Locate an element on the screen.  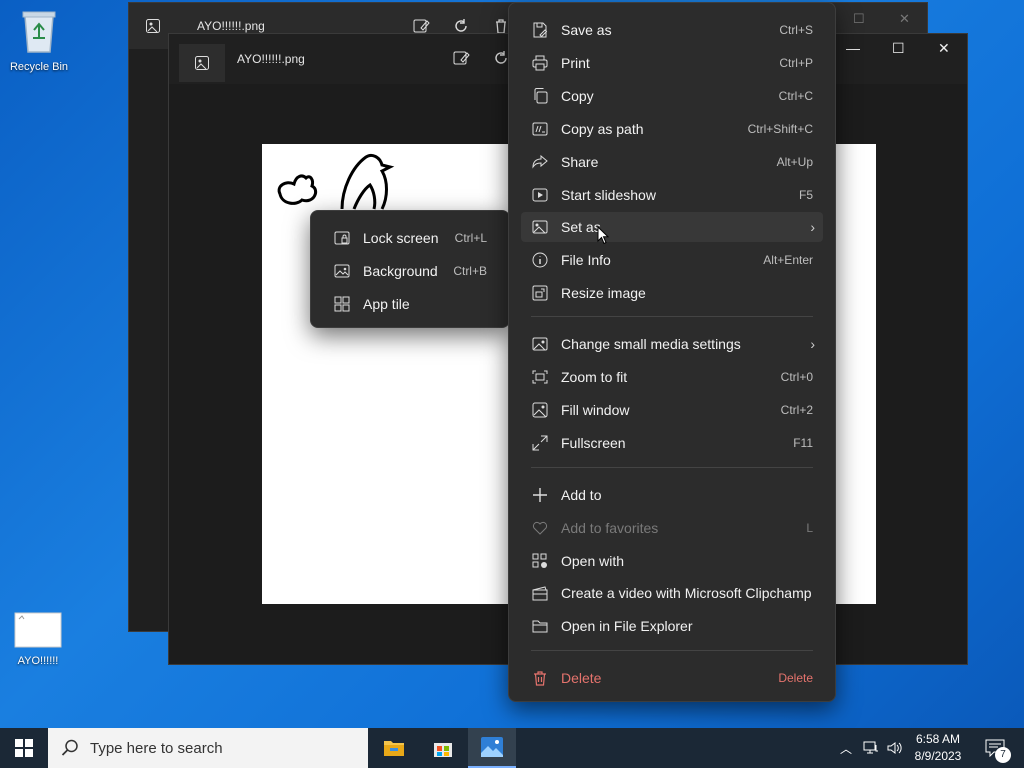
menu-item-resize-image: Resize image is located at coordinates (672, 293).